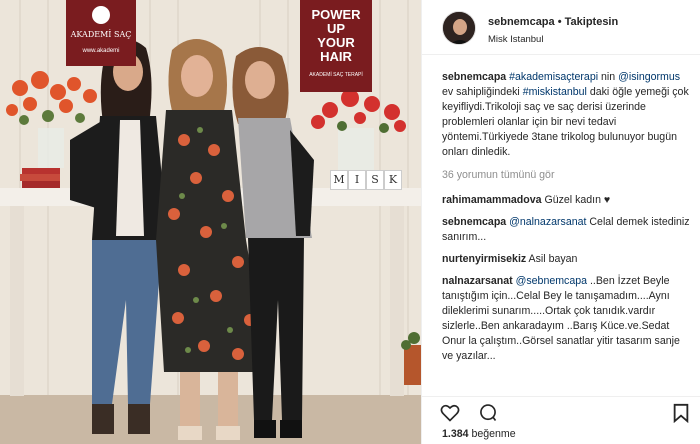 This screenshot has width=700, height=444. Describe the element at coordinates (336, 28) in the screenshot. I see `sign-right-line-2: UP` at that location.